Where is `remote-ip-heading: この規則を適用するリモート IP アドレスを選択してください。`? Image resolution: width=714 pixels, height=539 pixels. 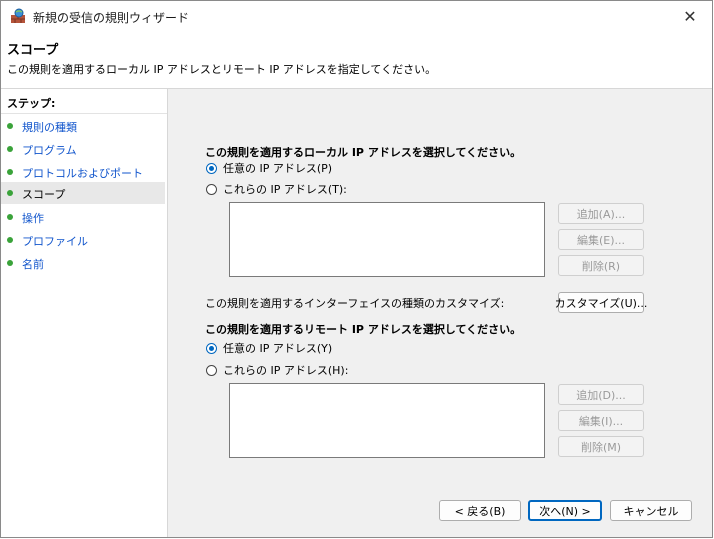 remote-ip-heading: この規則を適用するリモート IP アドレスを選択してください。 is located at coordinates (363, 329).